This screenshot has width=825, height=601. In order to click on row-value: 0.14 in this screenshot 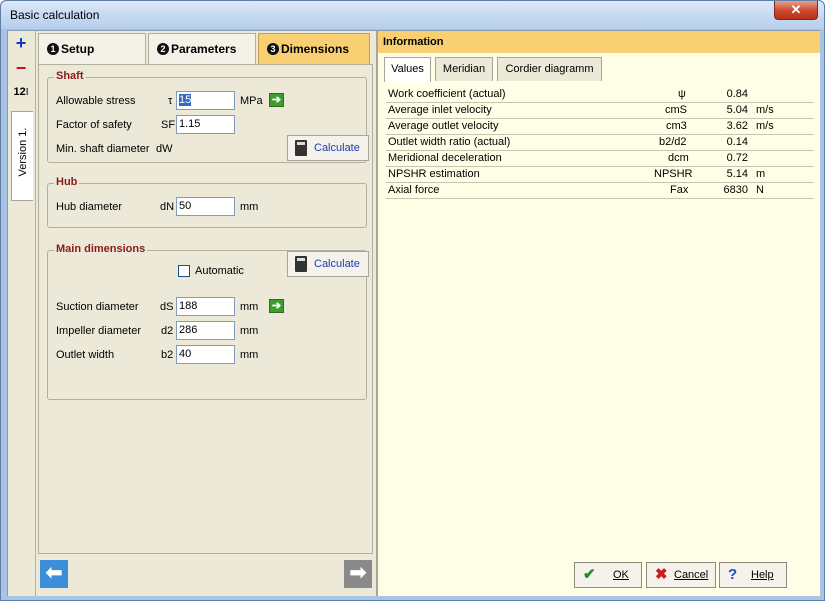, I will do `click(737, 142)`.